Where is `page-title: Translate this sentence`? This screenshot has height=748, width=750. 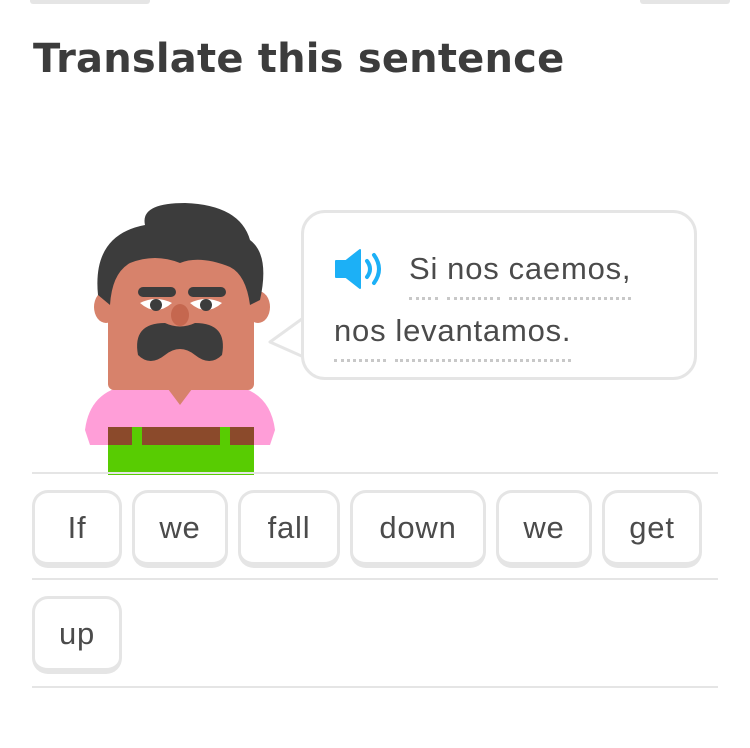 page-title: Translate this sentence is located at coordinates (299, 59).